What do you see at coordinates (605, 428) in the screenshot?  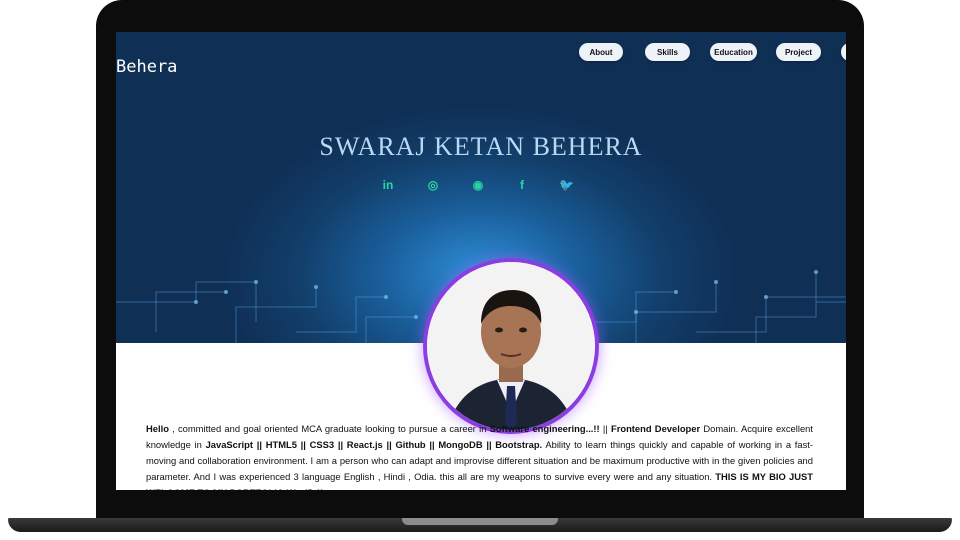 I see `bio-part: ||` at bounding box center [605, 428].